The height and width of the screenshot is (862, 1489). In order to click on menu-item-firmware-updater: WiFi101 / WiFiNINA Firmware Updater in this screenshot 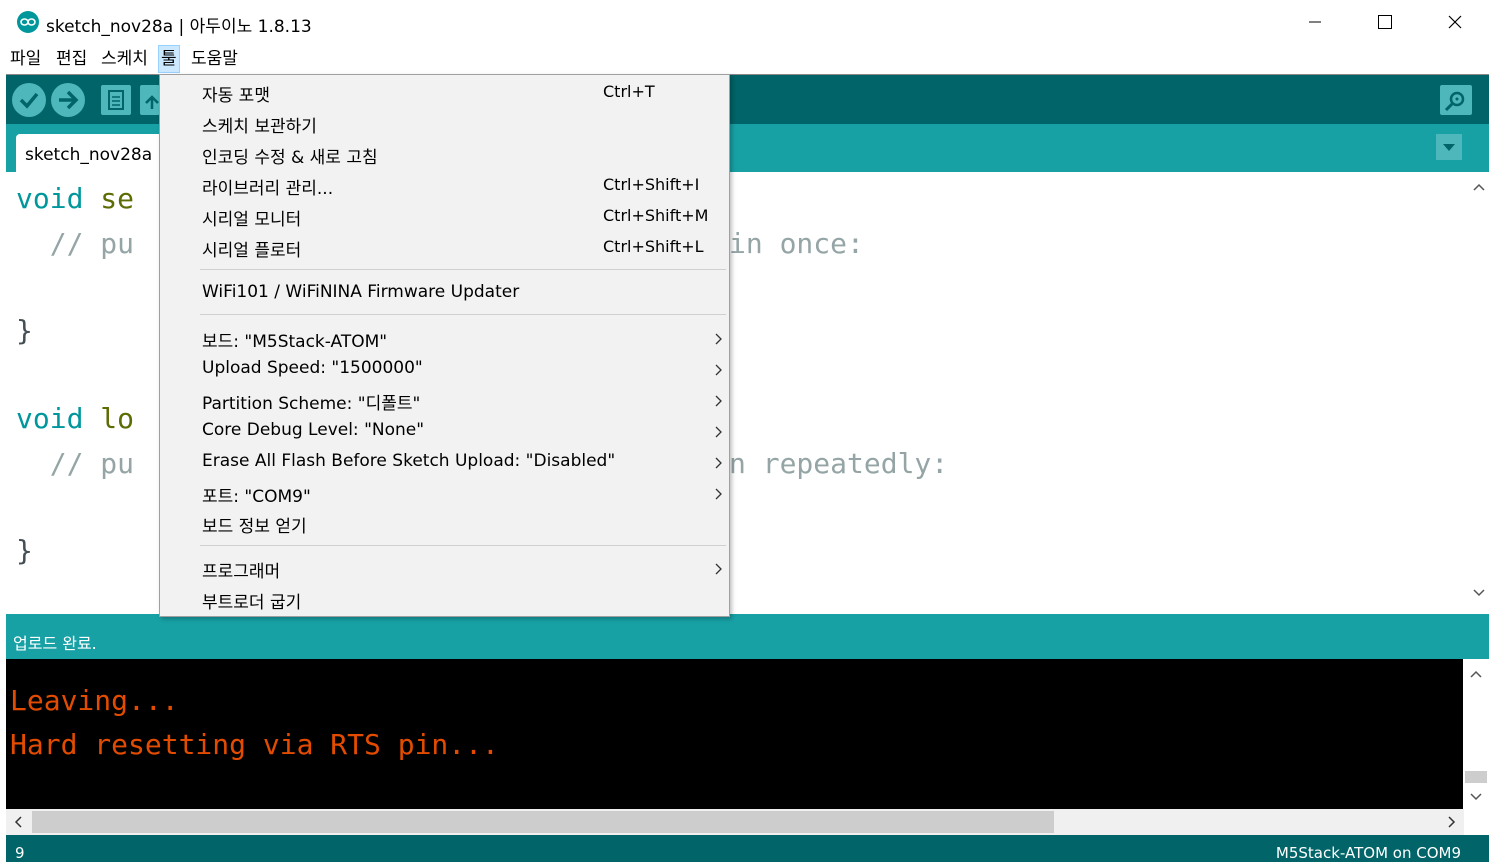, I will do `click(444, 293)`.